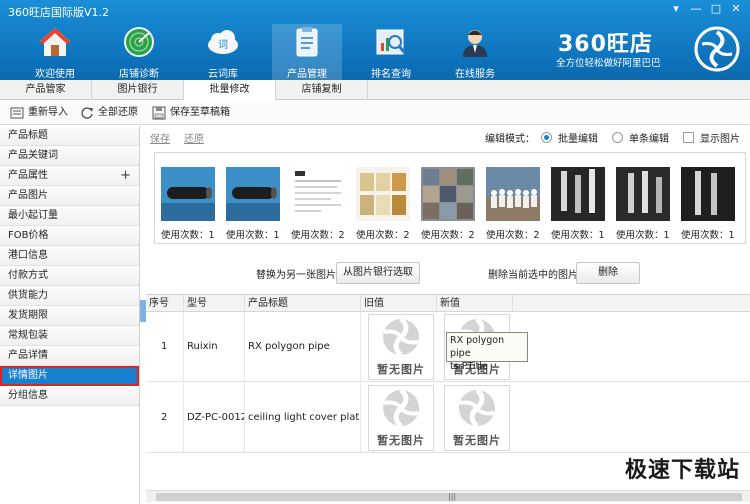 The height and width of the screenshot is (504, 750). I want to click on select-from-image-bank-button: 从图片银行选取, so click(378, 273).